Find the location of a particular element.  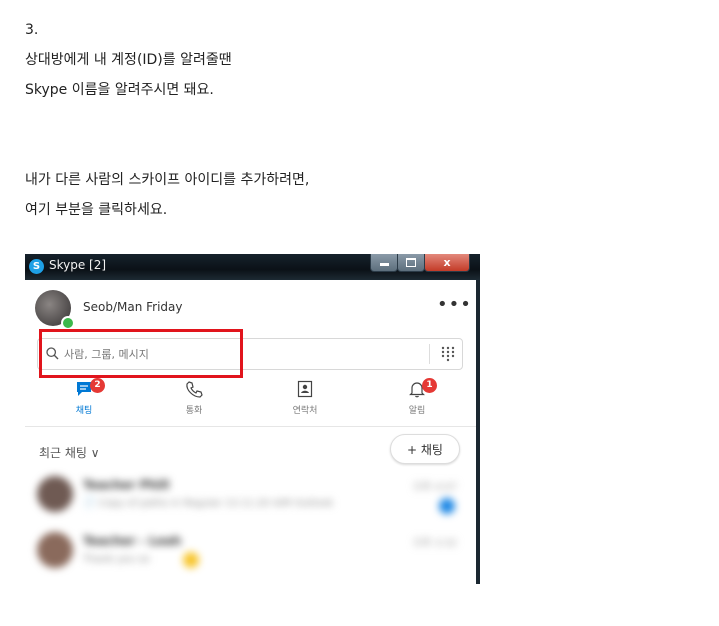

search-highlight-box is located at coordinates (141, 353).